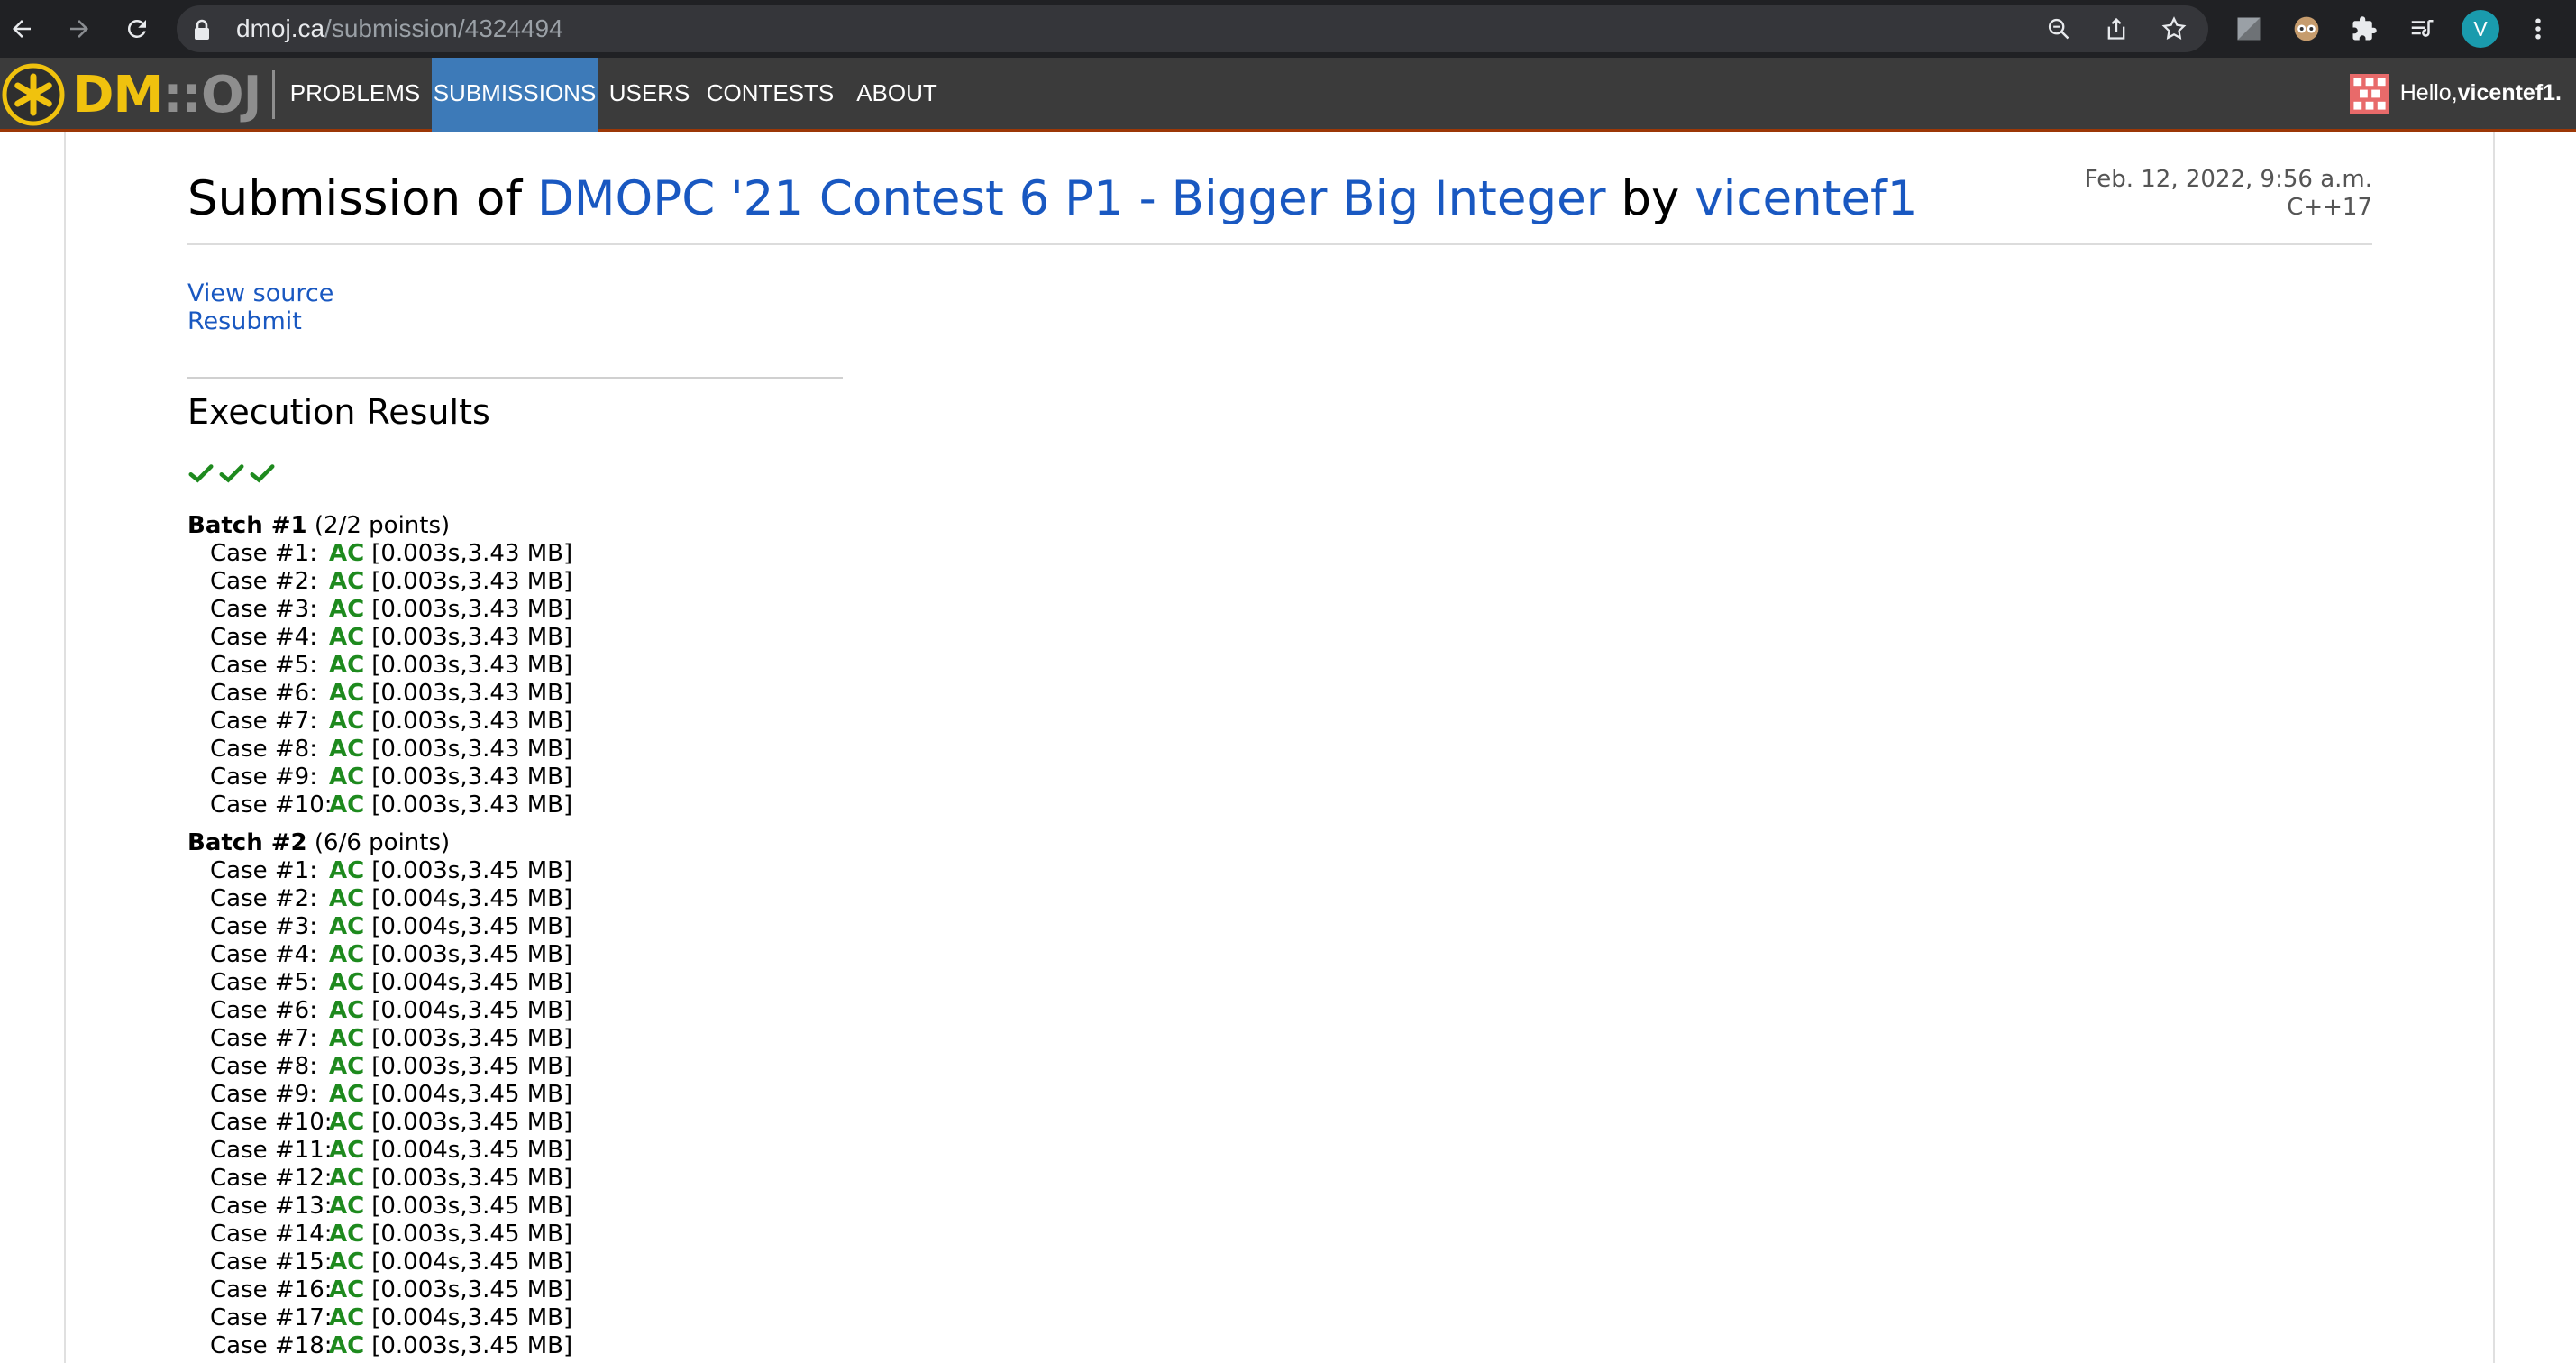 The image size is (2576, 1363). Describe the element at coordinates (379, 610) in the screenshot. I see `case-row: Case #3: AC [0.003s,3.43 MB]` at that location.